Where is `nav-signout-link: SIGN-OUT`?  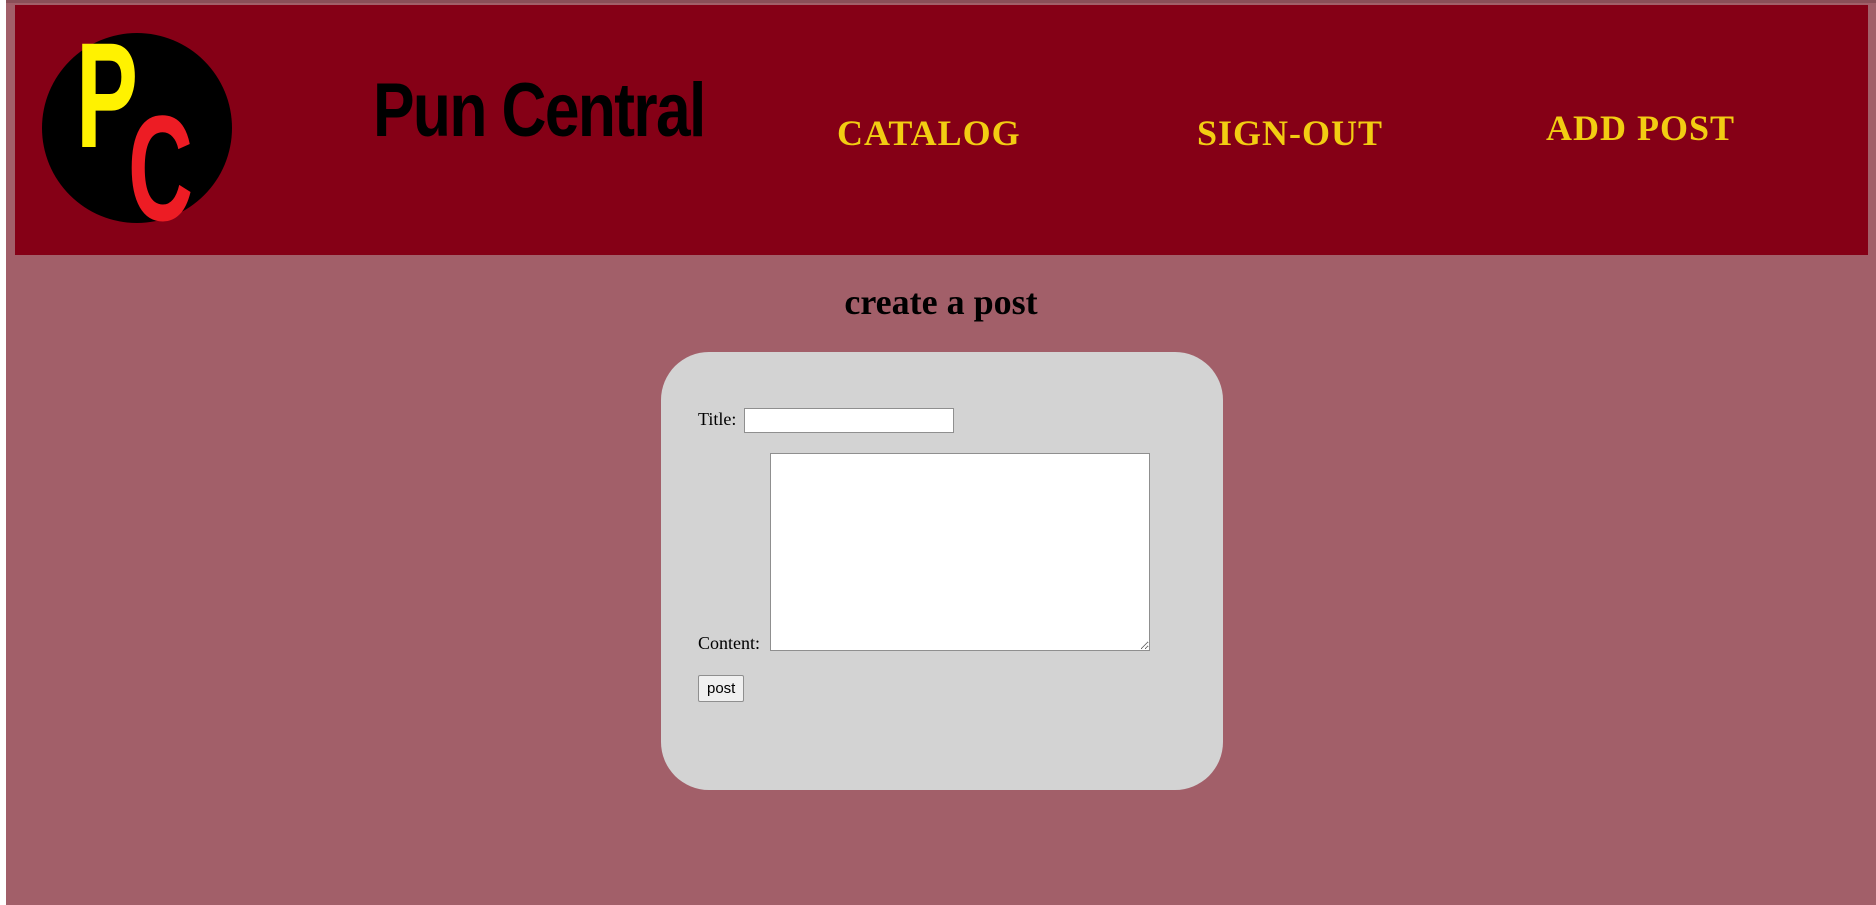 nav-signout-link: SIGN-OUT is located at coordinates (1290, 133).